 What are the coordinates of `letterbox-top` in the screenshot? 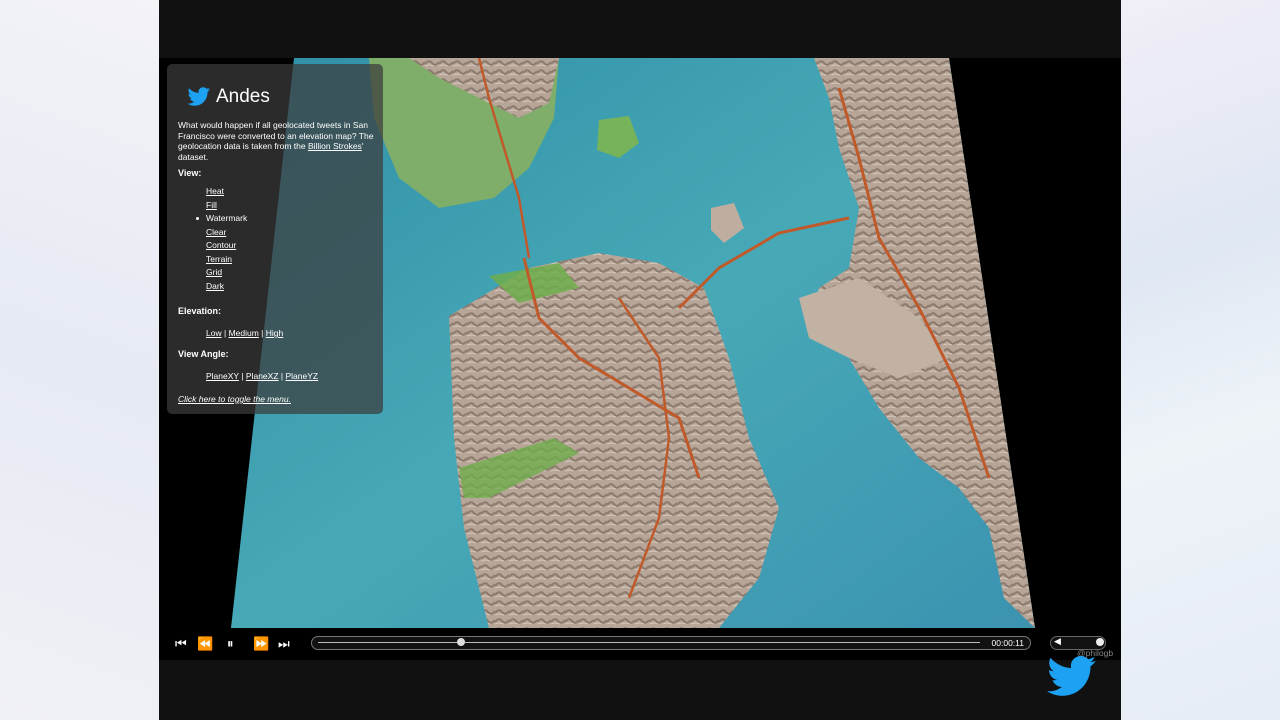 It's located at (640, 29).